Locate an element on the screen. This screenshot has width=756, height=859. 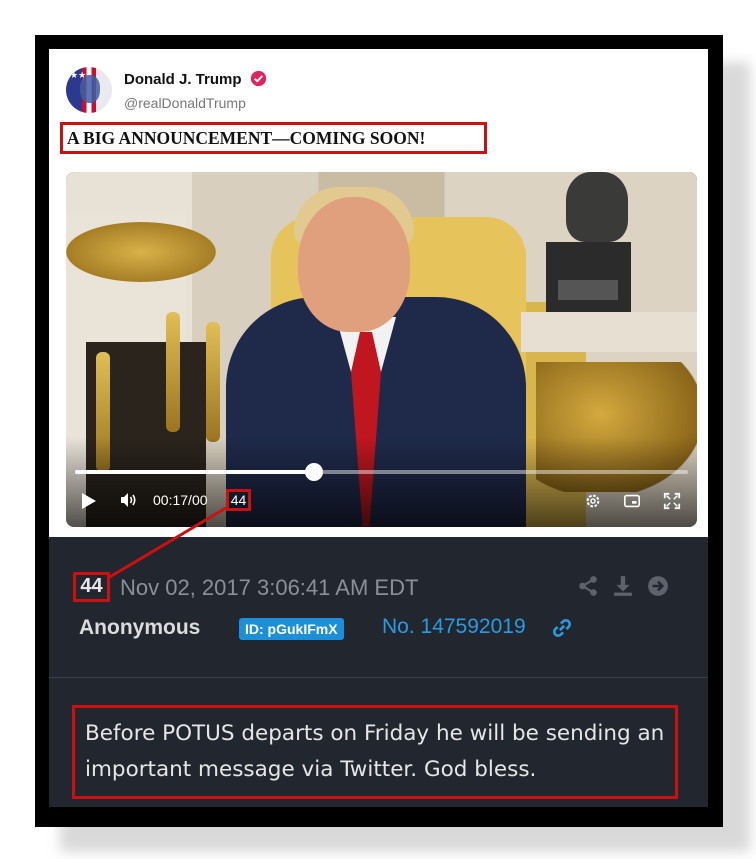
volume-icon is located at coordinates (128, 500).